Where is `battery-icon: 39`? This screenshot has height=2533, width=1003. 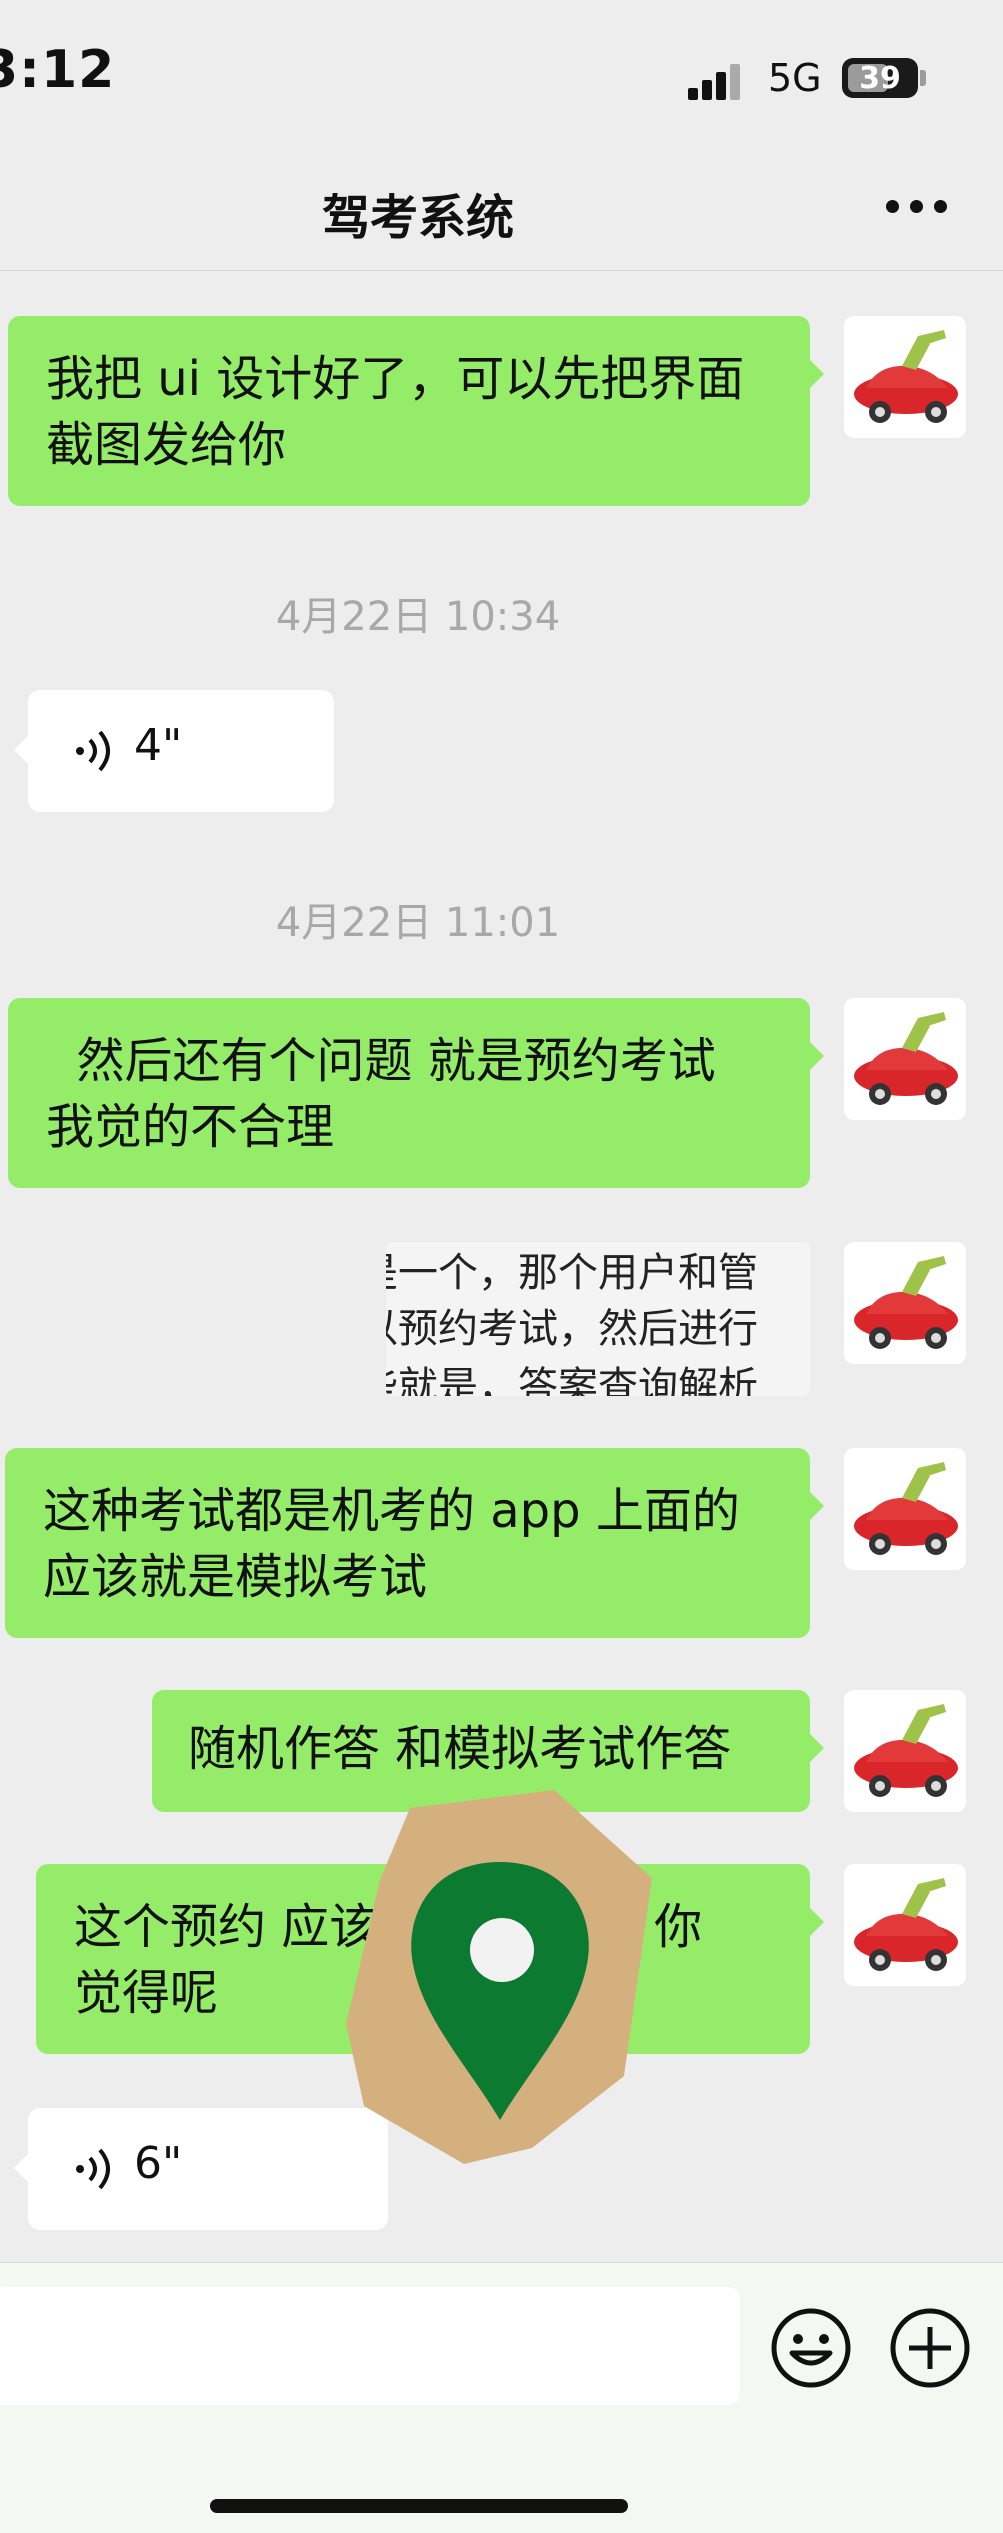 battery-icon: 39 is located at coordinates (880, 78).